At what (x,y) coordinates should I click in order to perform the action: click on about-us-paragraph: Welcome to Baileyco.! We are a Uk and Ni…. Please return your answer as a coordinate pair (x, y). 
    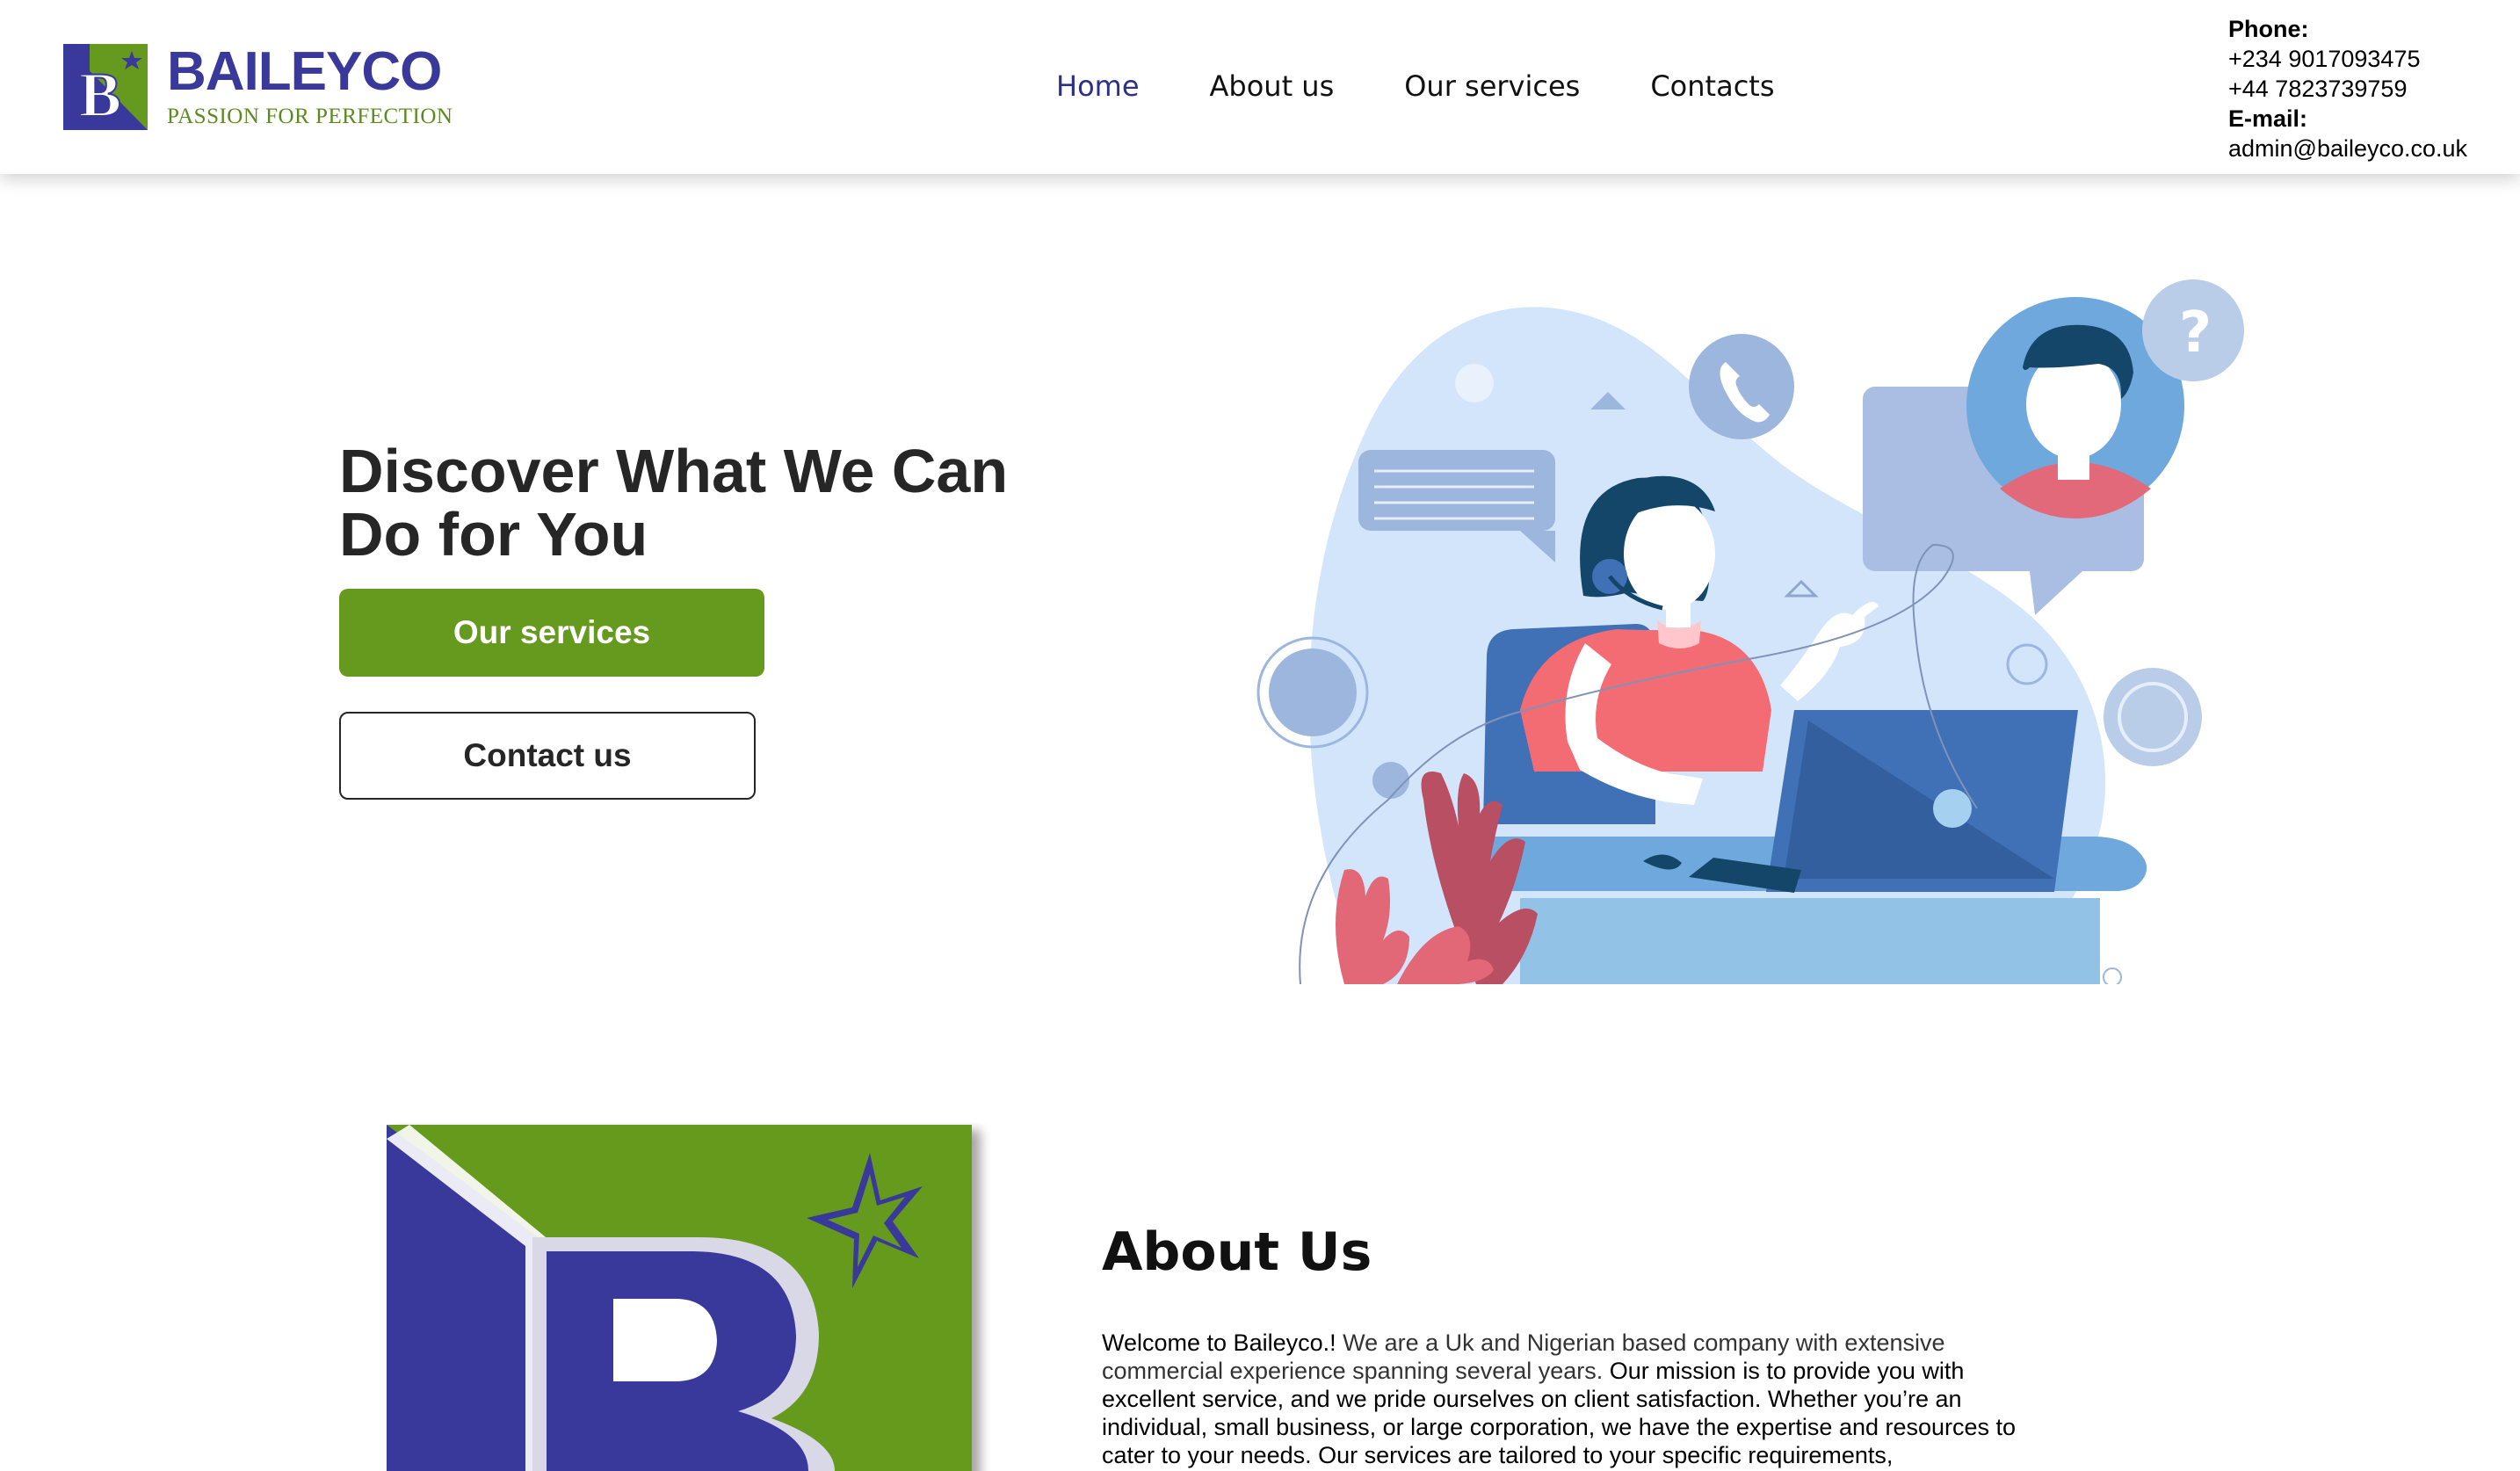
    Looking at the image, I should click on (1576, 1399).